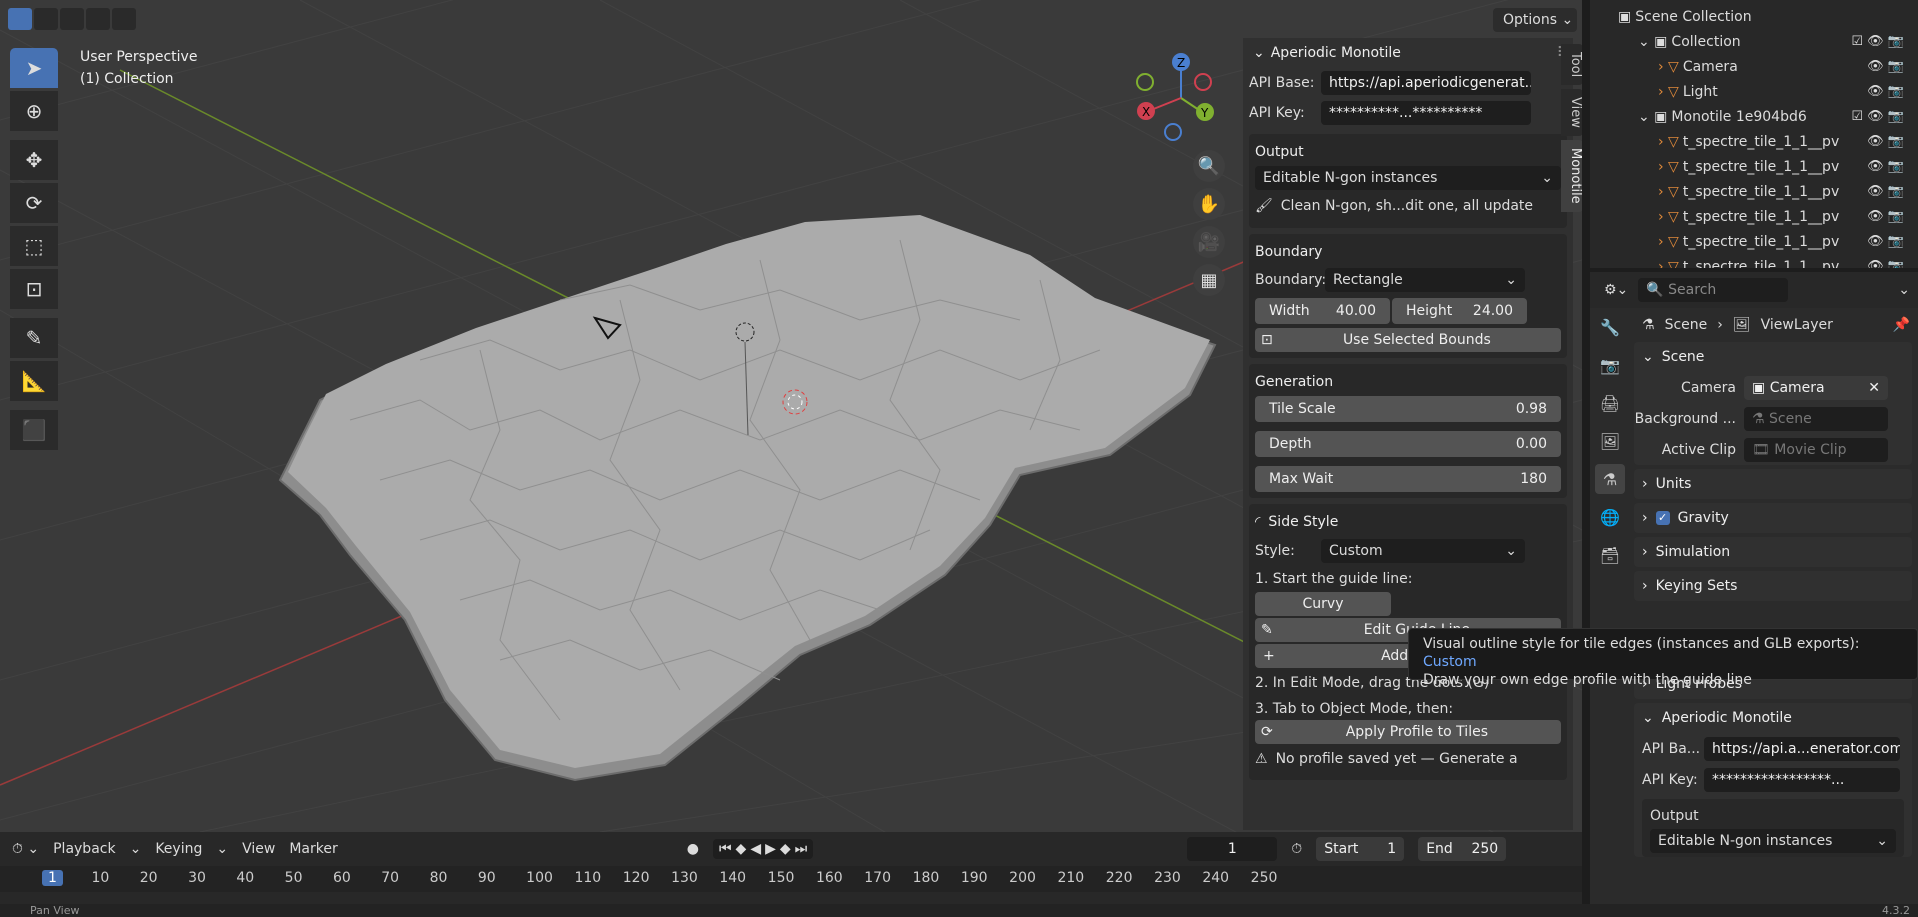 This screenshot has height=917, width=1918. Describe the element at coordinates (1874, 388) in the screenshot. I see `close-icon: ✕` at that location.